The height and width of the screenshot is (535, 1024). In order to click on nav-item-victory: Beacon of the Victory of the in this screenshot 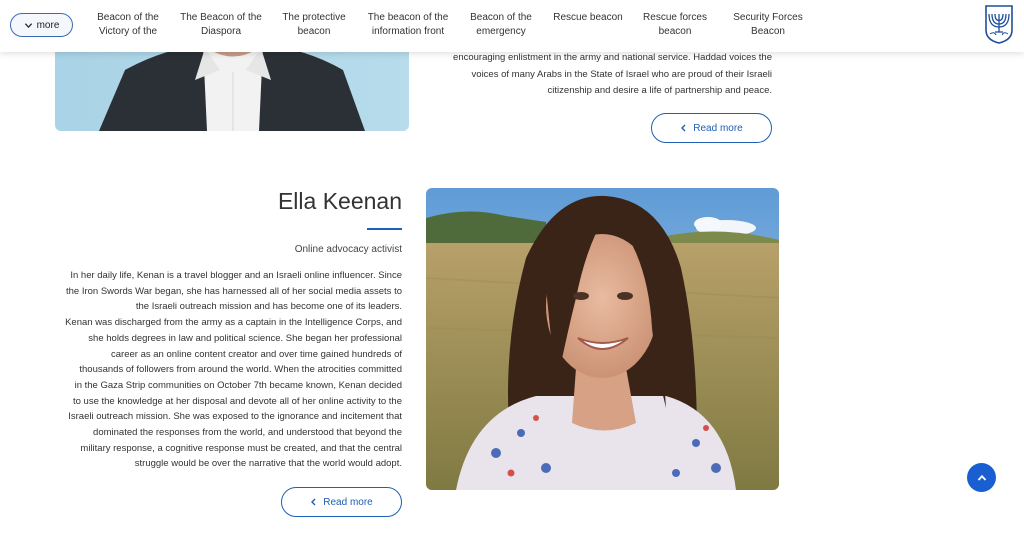, I will do `click(128, 26)`.